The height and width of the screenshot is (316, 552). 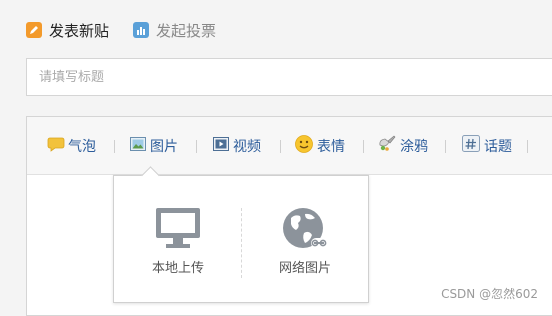 I want to click on toolbar-bubble-label: 气泡, so click(x=82, y=147).